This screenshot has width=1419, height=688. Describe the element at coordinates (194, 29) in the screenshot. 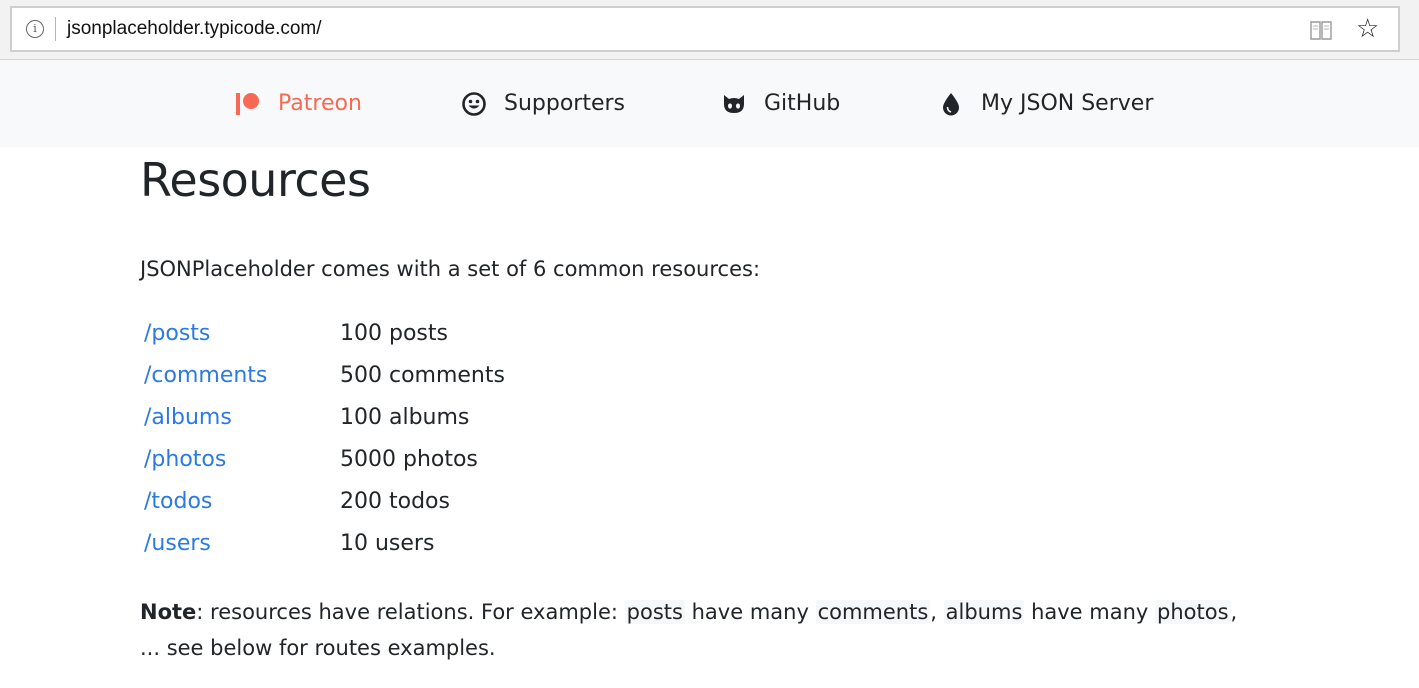

I see `url-text: jsonplaceholder.typicode.com/` at that location.